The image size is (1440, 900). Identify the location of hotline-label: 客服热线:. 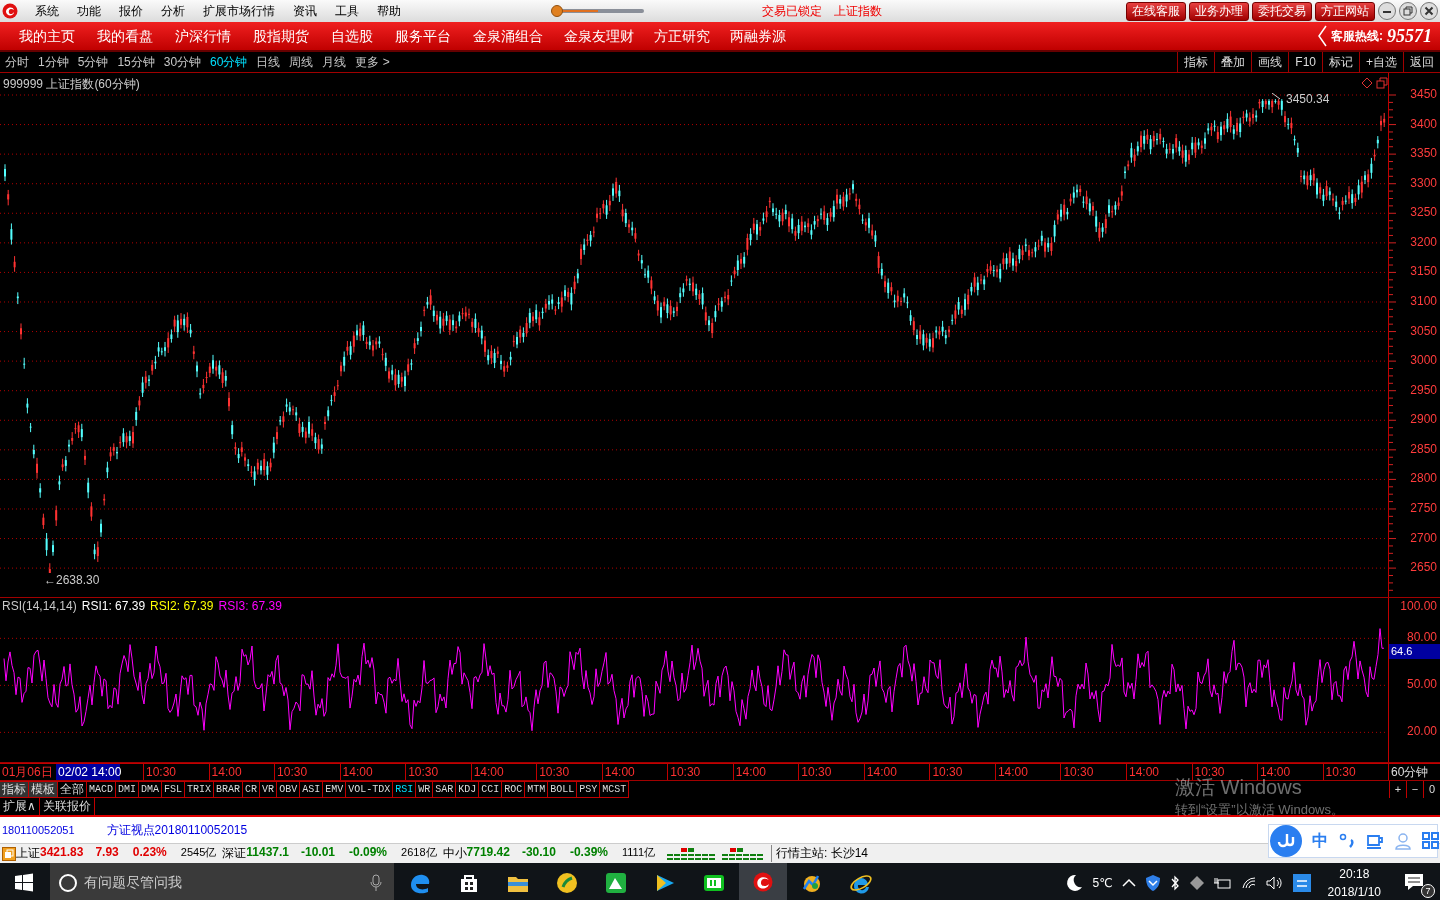
(1357, 36).